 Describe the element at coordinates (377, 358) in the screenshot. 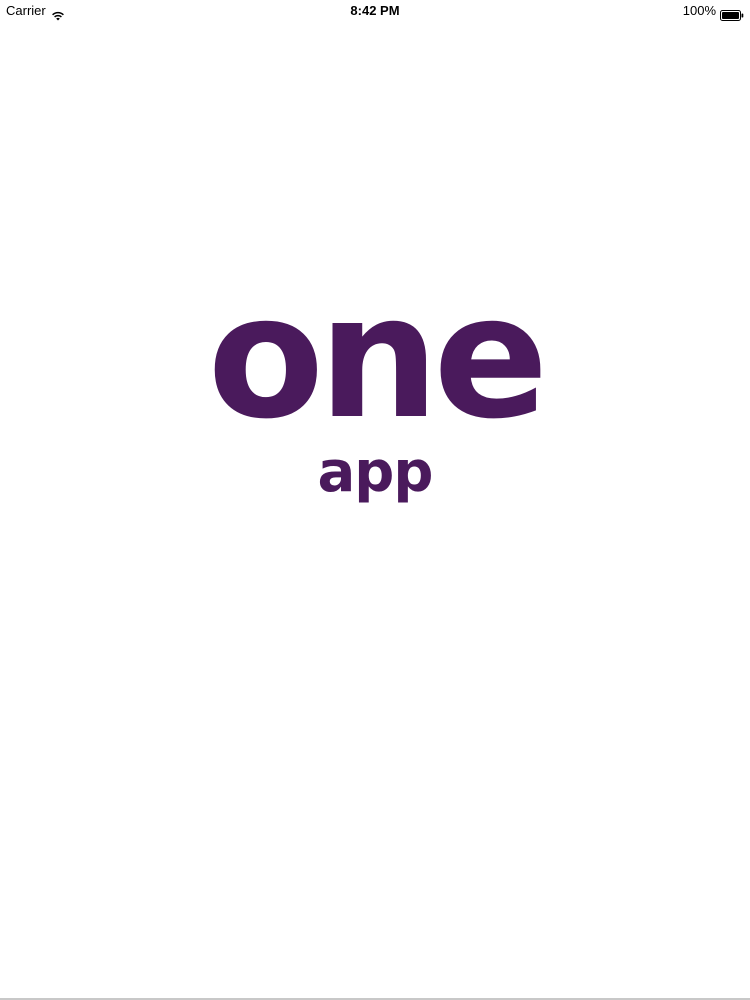

I see `logo-word: one` at that location.